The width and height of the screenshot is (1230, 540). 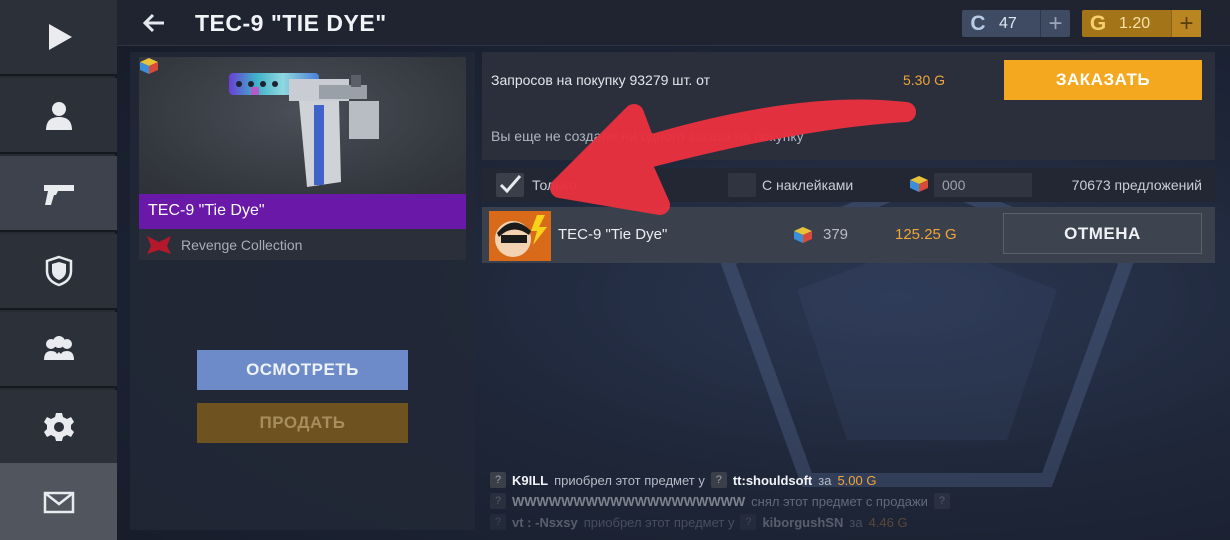 I want to click on back-arrow-icon, so click(x=153, y=23).